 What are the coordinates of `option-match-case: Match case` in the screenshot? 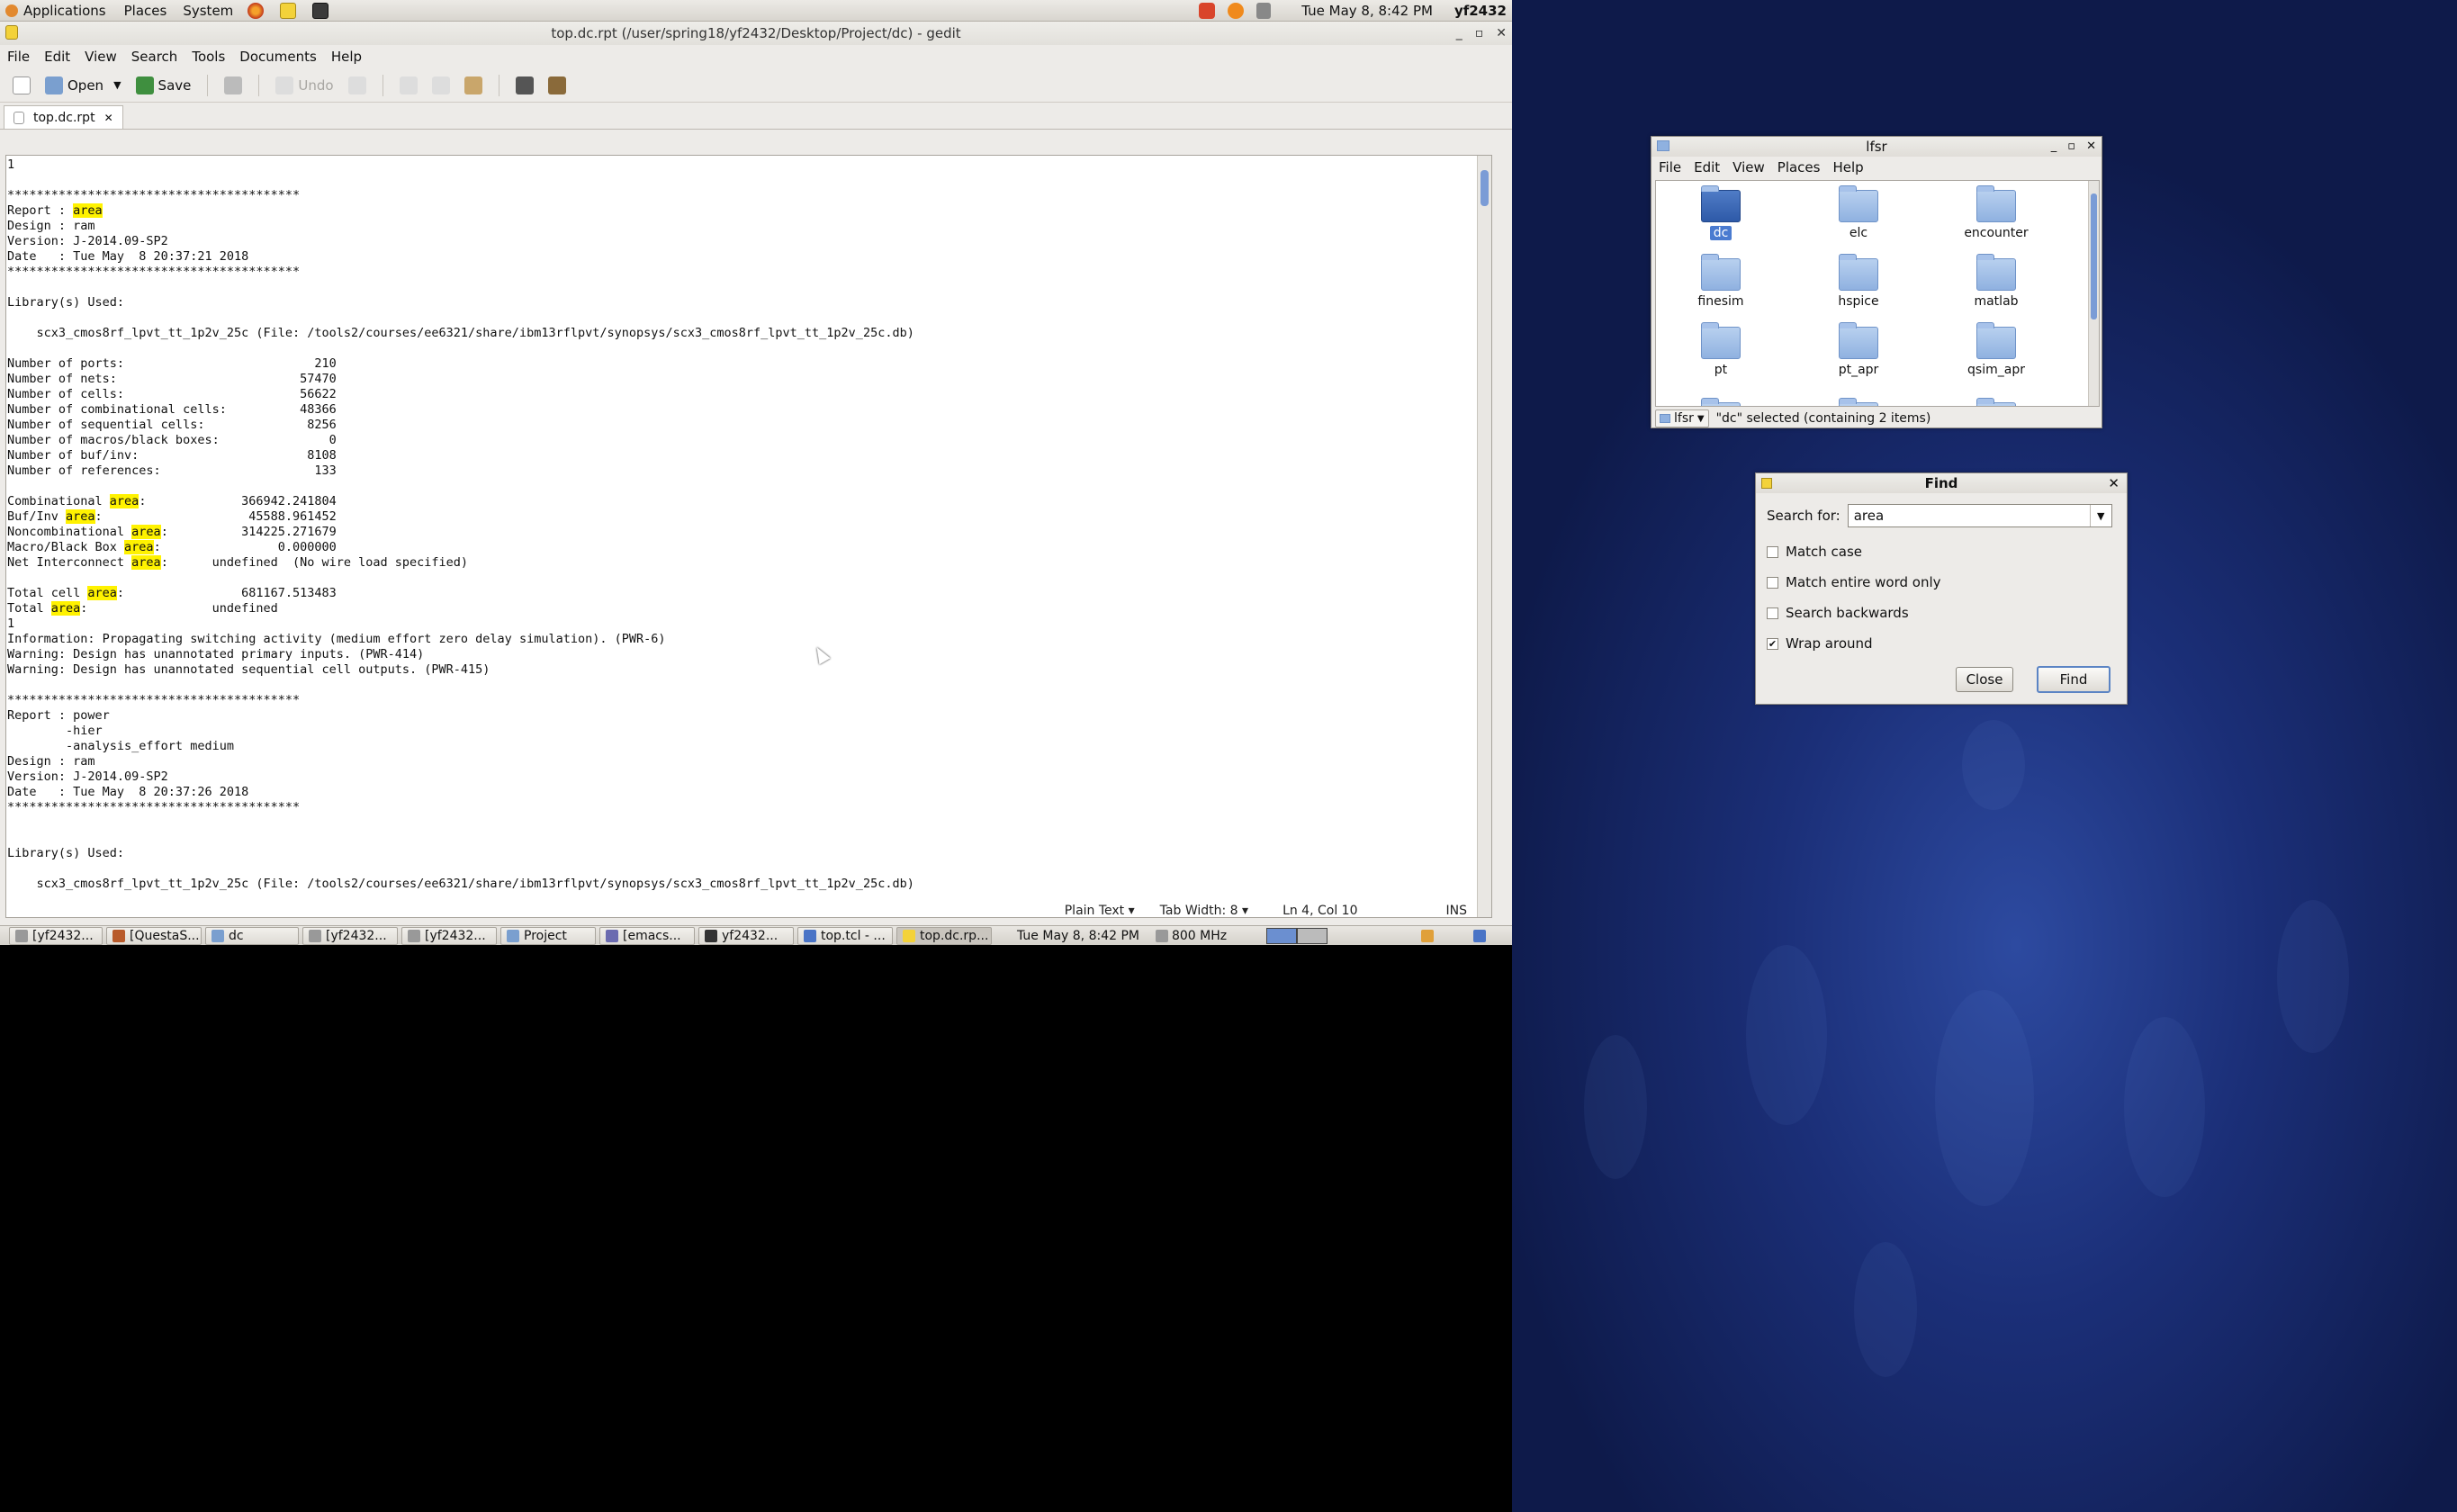 It's located at (1815, 552).